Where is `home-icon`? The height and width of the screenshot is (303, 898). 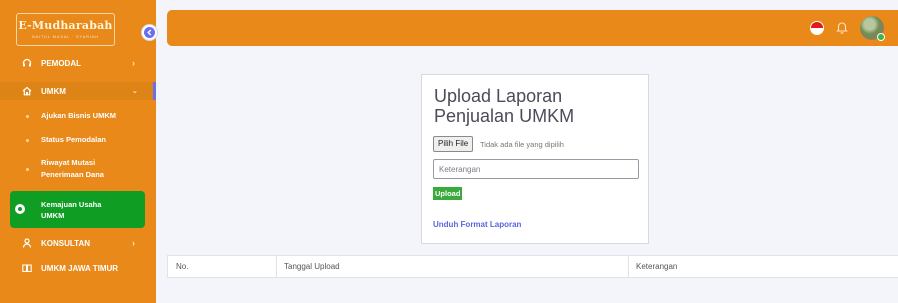
home-icon is located at coordinates (27, 91).